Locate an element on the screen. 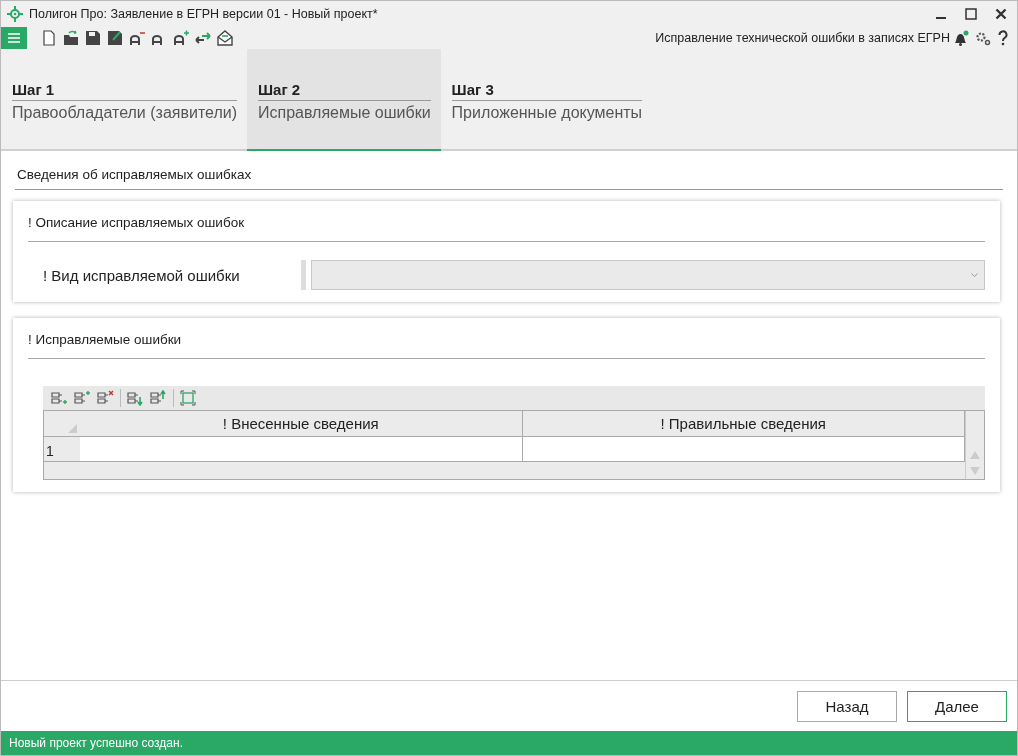 Image resolution: width=1018 pixels, height=756 pixels. new-file-icon is located at coordinates (49, 38).